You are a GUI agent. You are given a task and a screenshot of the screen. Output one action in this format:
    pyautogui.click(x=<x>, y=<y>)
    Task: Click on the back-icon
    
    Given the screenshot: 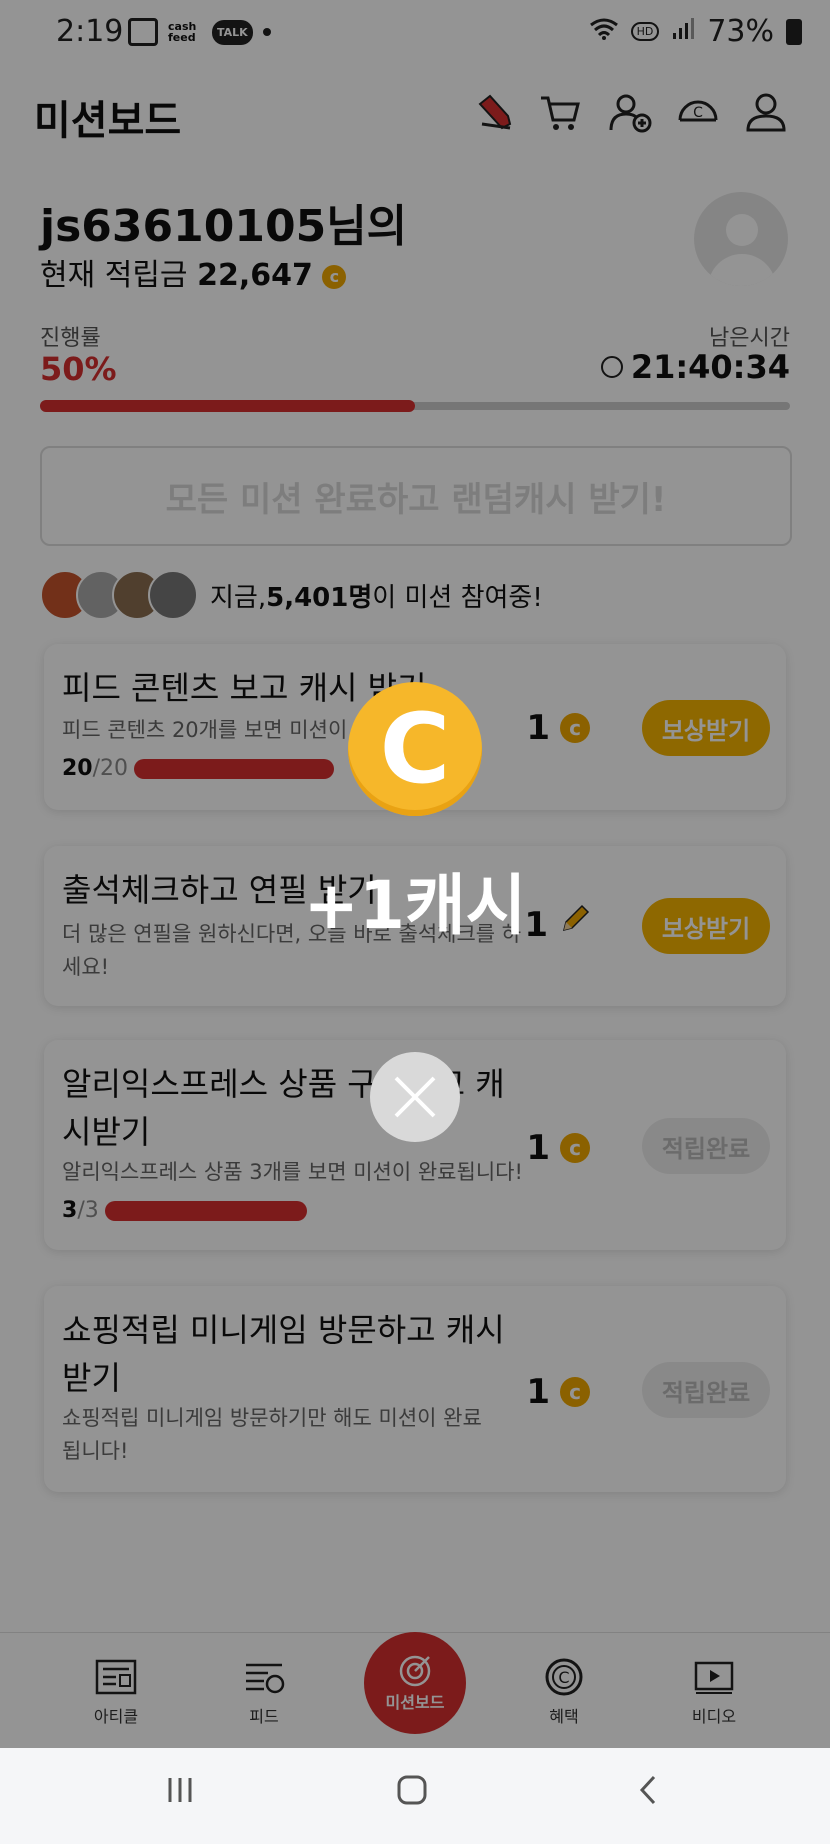 What is the action you would take?
    pyautogui.click(x=648, y=1794)
    